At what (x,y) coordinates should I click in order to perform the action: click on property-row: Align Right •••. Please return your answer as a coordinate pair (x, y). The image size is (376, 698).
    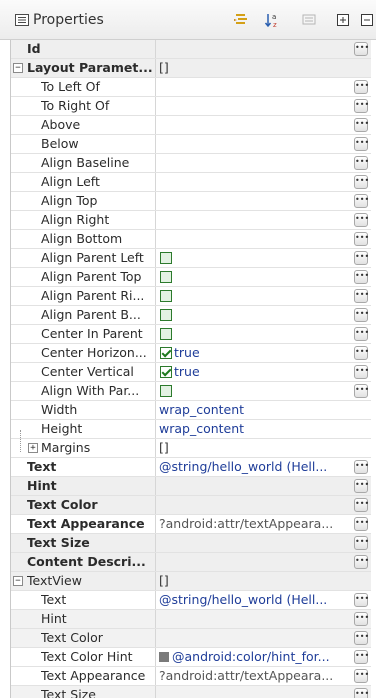
    Looking at the image, I should click on (191, 220).